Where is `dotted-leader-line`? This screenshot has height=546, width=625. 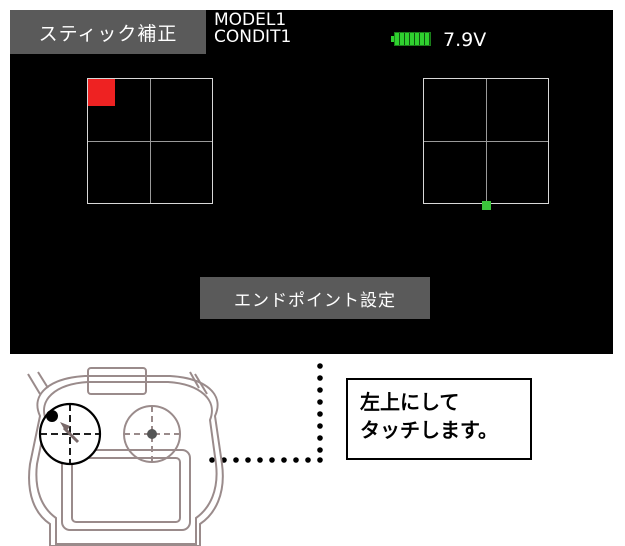
dotted-leader-line is located at coordinates (266, 413).